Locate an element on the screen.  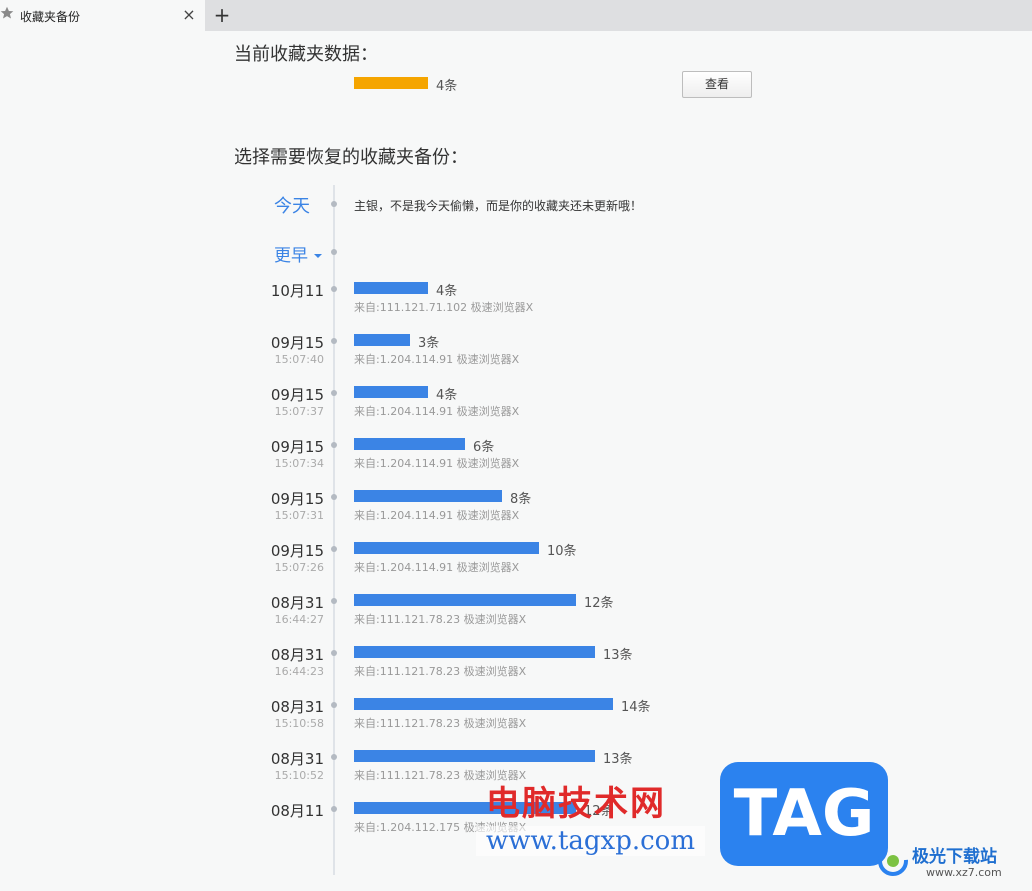
entry-count-label: 6条 is located at coordinates (484, 447).